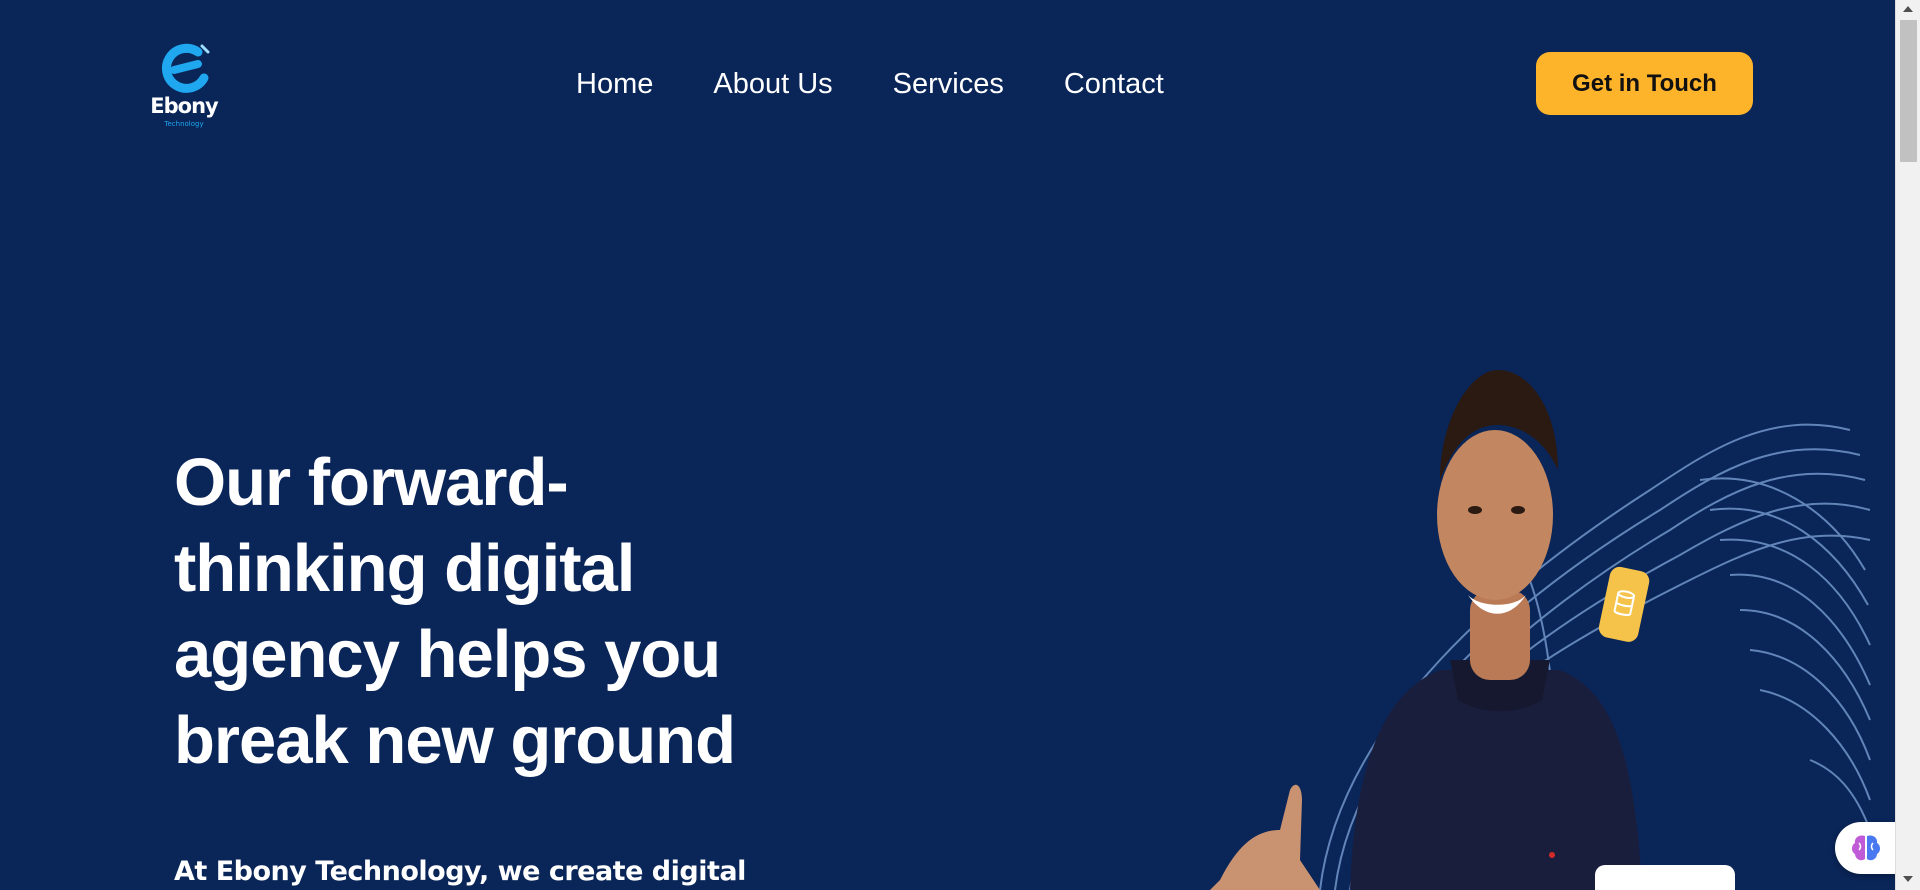  What do you see at coordinates (460, 871) in the screenshot?
I see `hero-subtitle: At Ebony Technology, we create digital` at bounding box center [460, 871].